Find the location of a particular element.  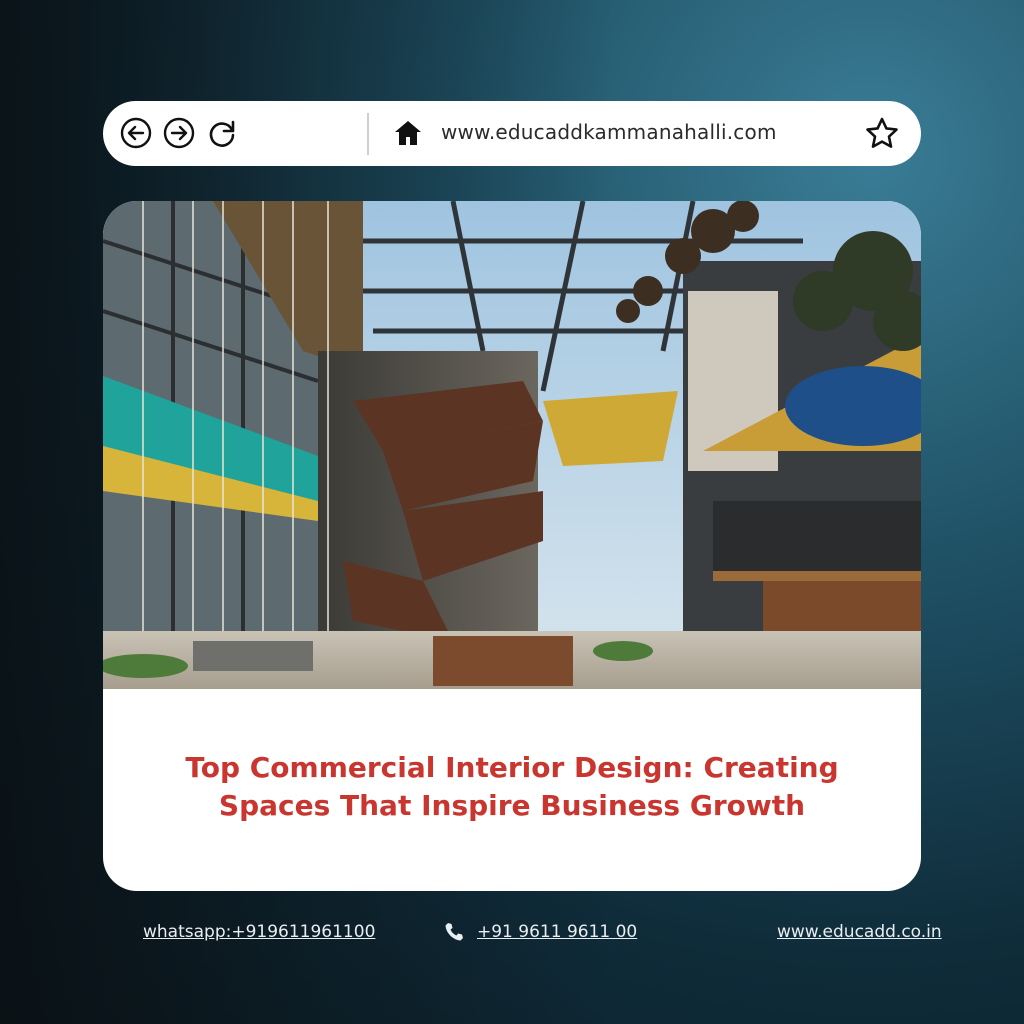

reload-icon is located at coordinates (222, 133).